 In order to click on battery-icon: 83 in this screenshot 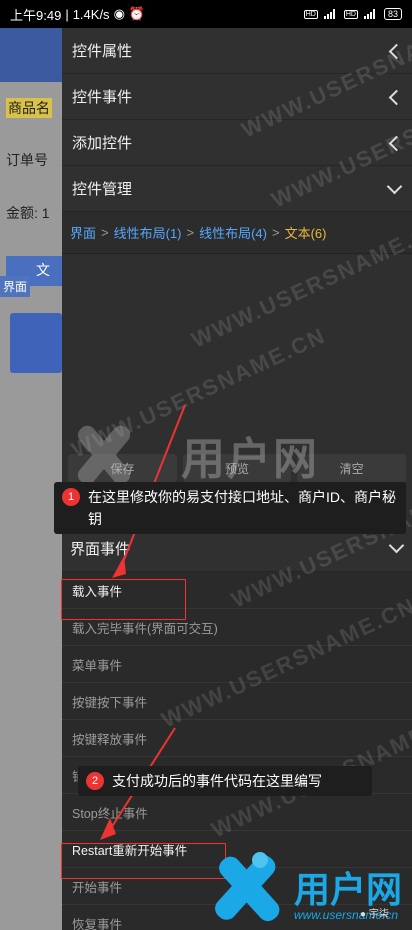, I will do `click(392, 14)`.